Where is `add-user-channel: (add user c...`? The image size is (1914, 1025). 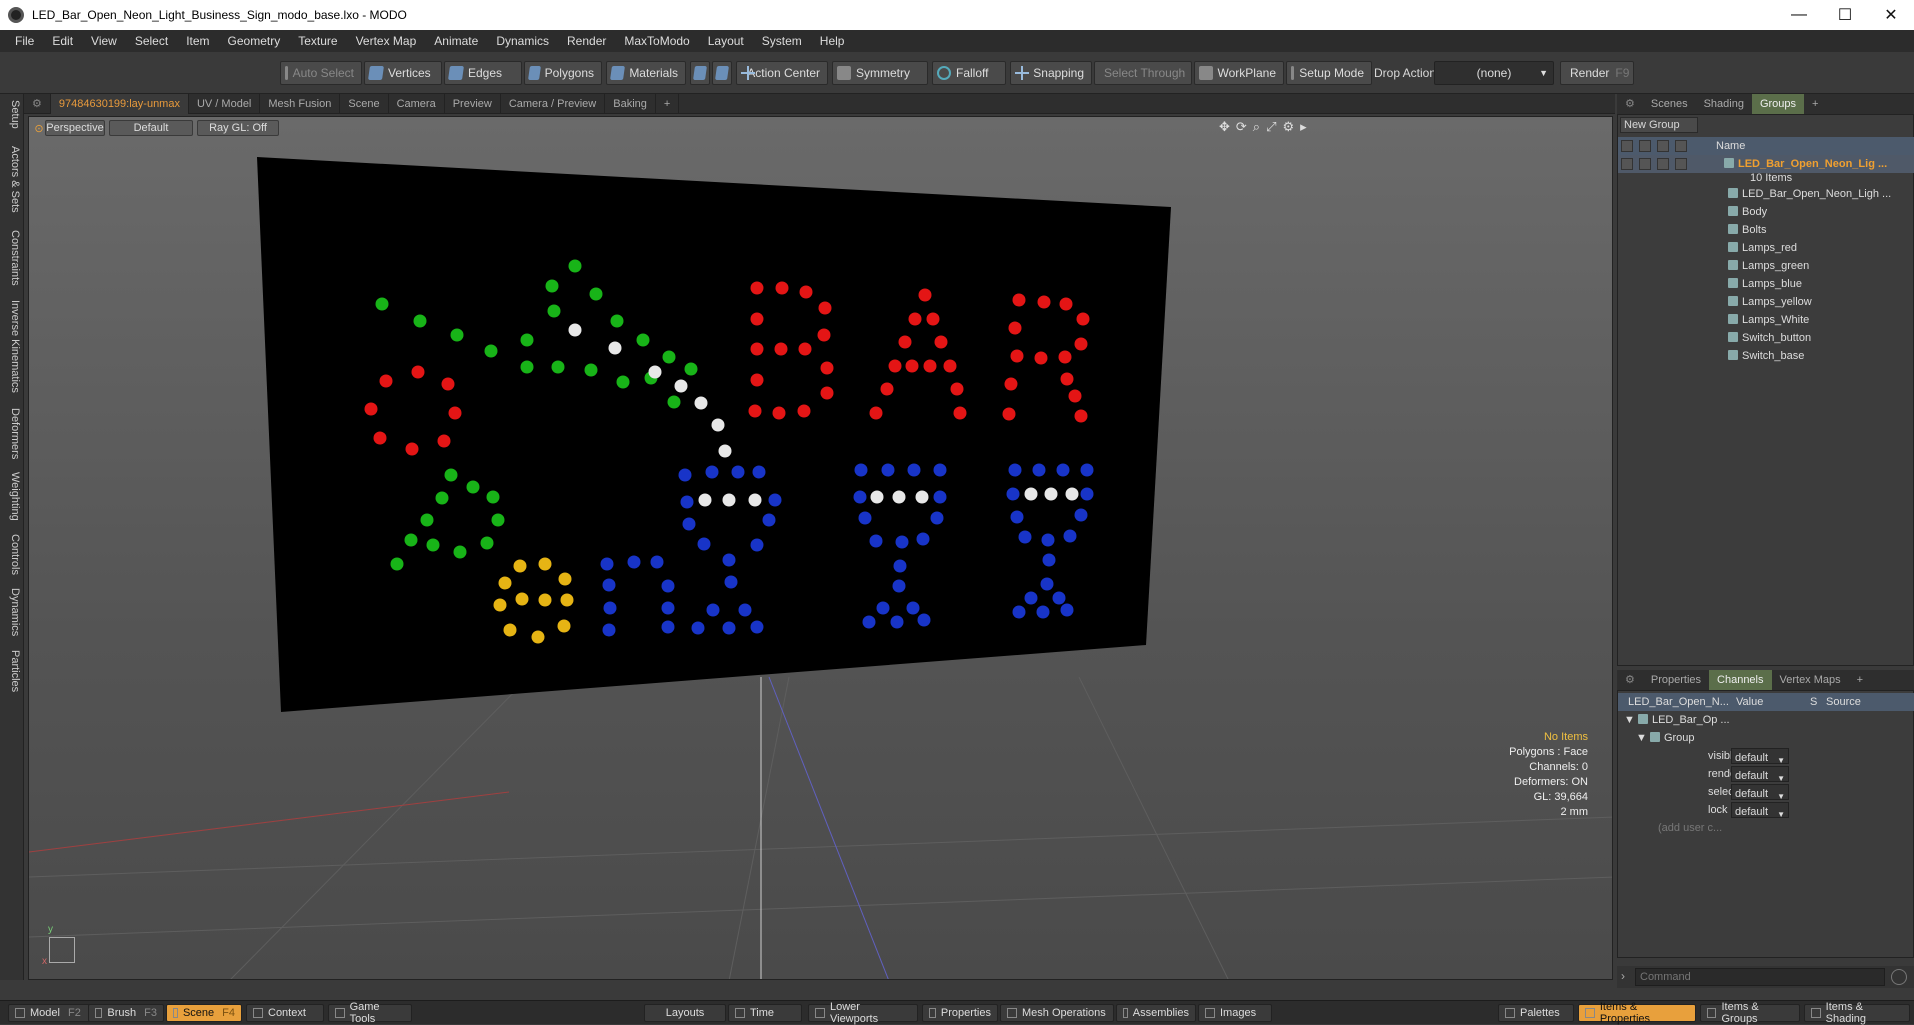
add-user-channel: (add user c... is located at coordinates (1690, 828).